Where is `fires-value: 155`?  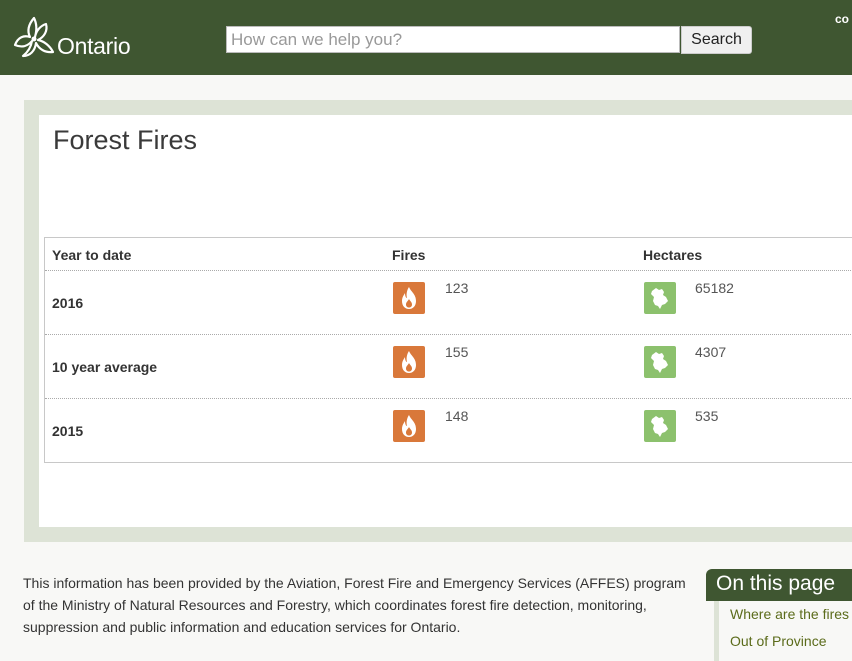
fires-value: 155 is located at coordinates (457, 352).